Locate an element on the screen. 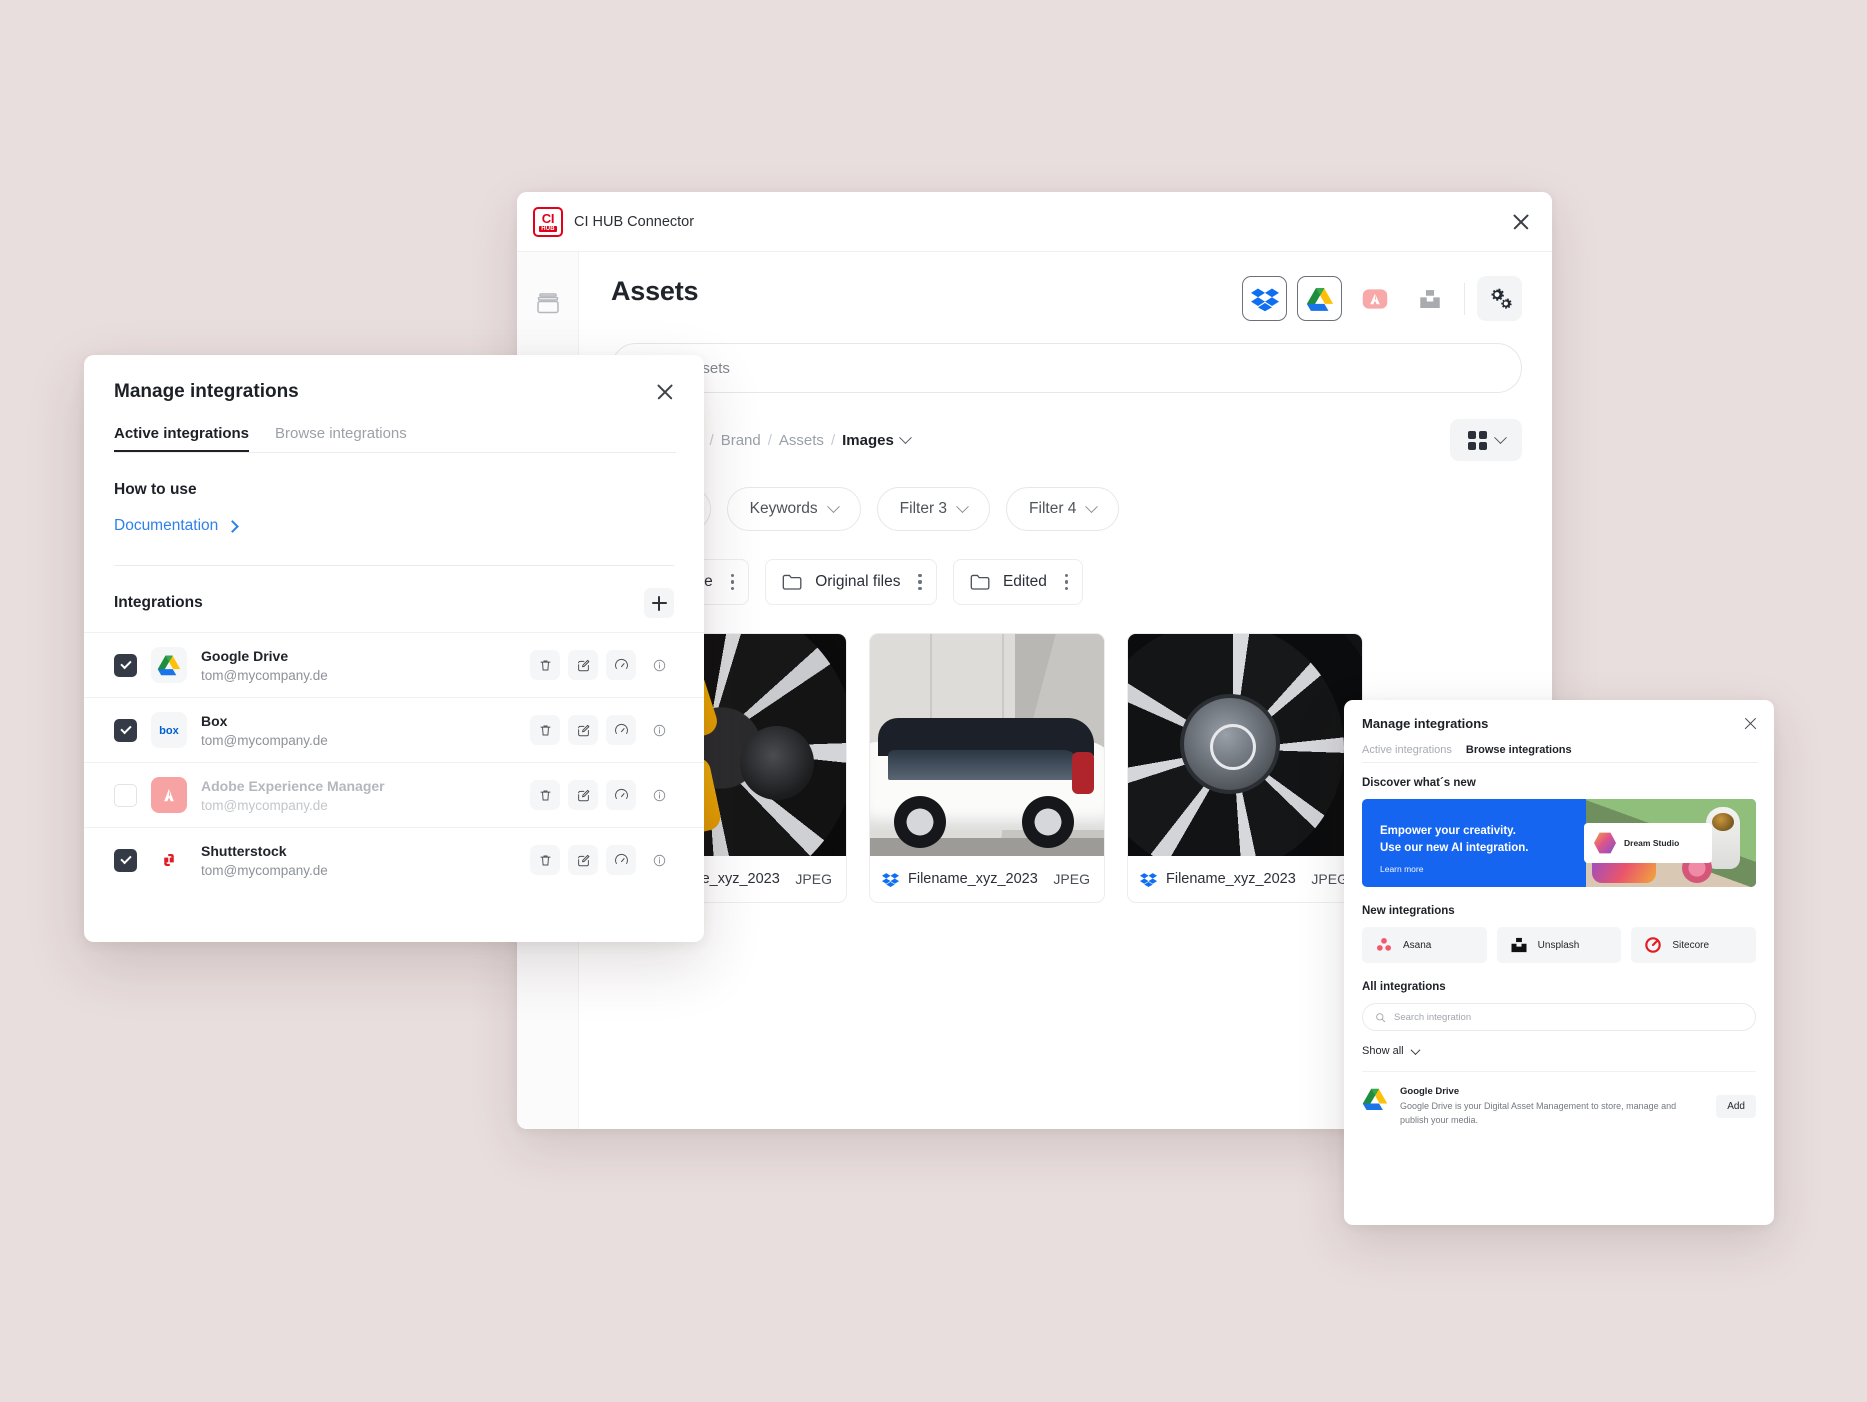  integration-name: Shutterstock is located at coordinates (244, 850).